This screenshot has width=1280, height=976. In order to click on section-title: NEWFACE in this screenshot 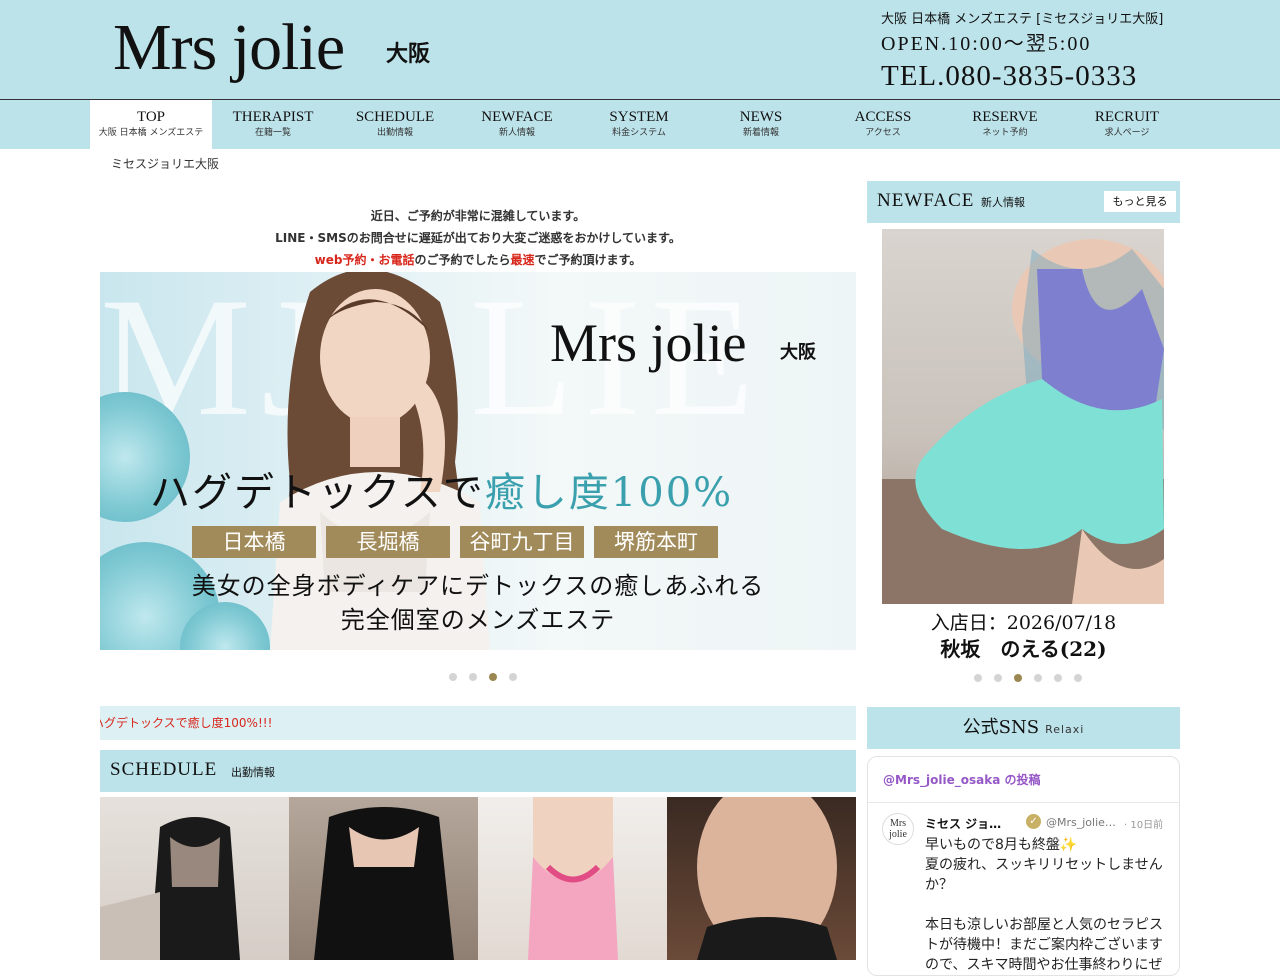, I will do `click(926, 200)`.